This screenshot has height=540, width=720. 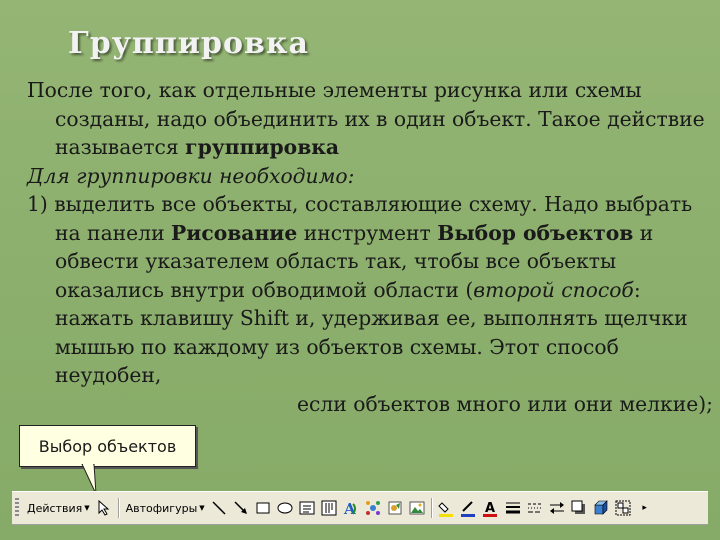 What do you see at coordinates (557, 508) in the screenshot?
I see `arrow-style-icon` at bounding box center [557, 508].